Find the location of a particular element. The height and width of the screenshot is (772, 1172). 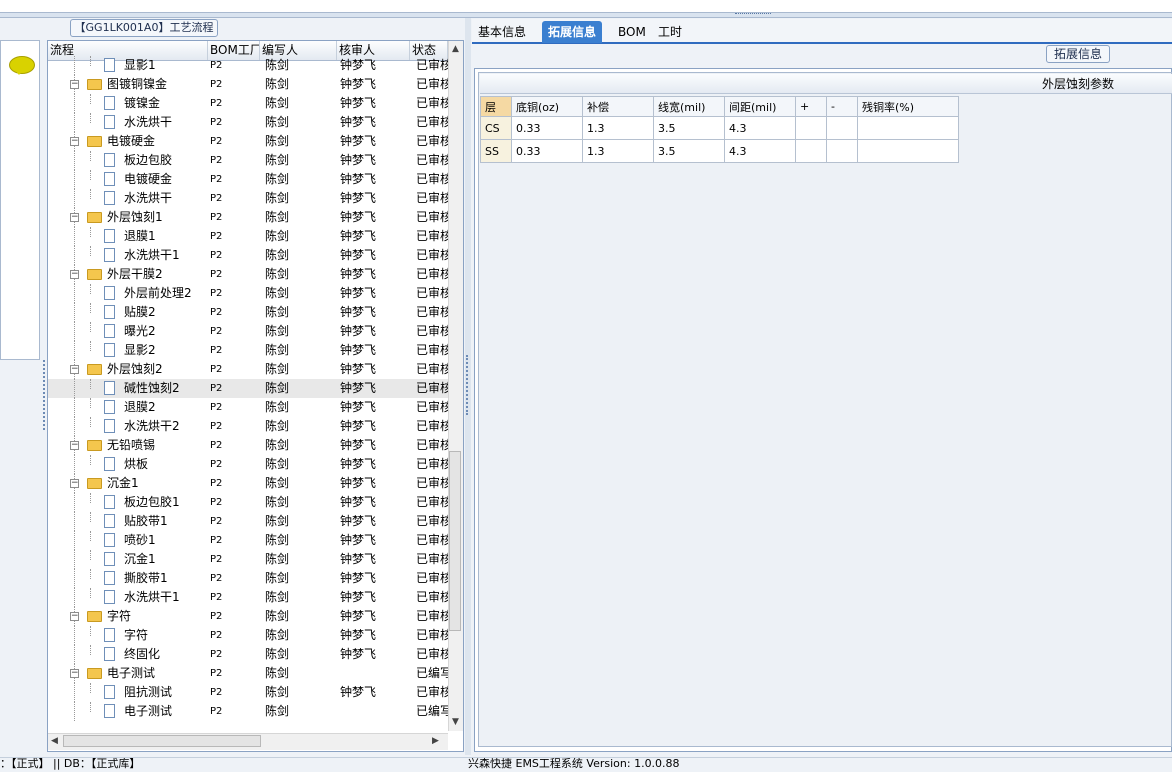

etch-col-header: 残铜率(%) is located at coordinates (908, 106).